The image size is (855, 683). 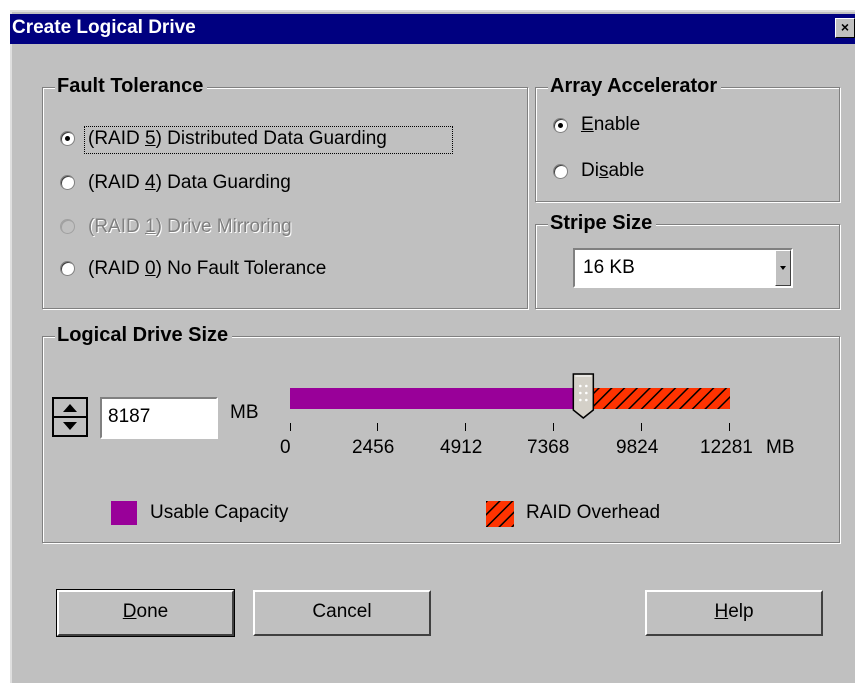 I want to click on axis-label: 7368, so click(x=548, y=447).